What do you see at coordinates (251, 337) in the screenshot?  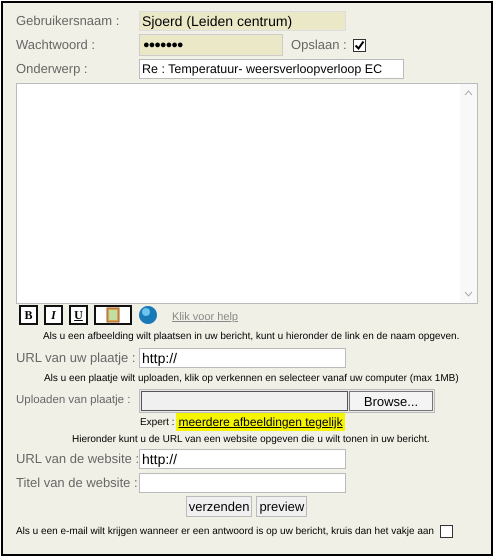 I see `image-instructions: Als u een afbeelding wilt plaatsen in uw bericht, kunt u hieronder de link en de naam opgeven.` at bounding box center [251, 337].